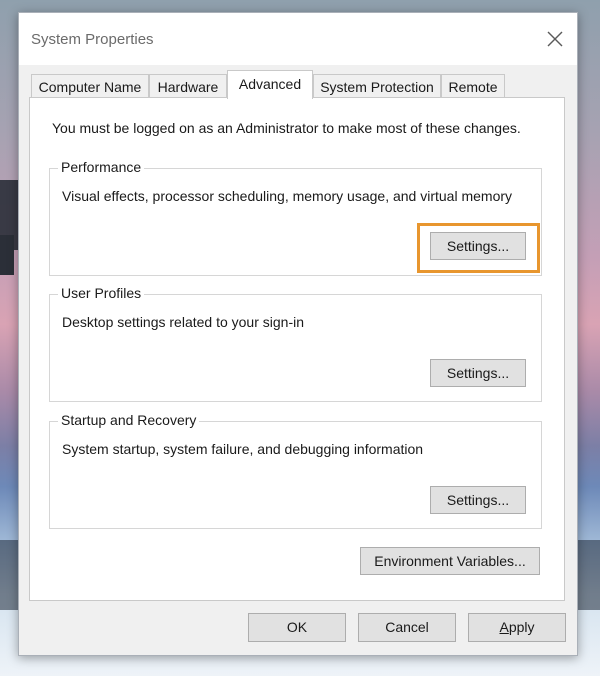 The width and height of the screenshot is (600, 676). Describe the element at coordinates (517, 627) in the screenshot. I see `apply-button: Apply` at that location.